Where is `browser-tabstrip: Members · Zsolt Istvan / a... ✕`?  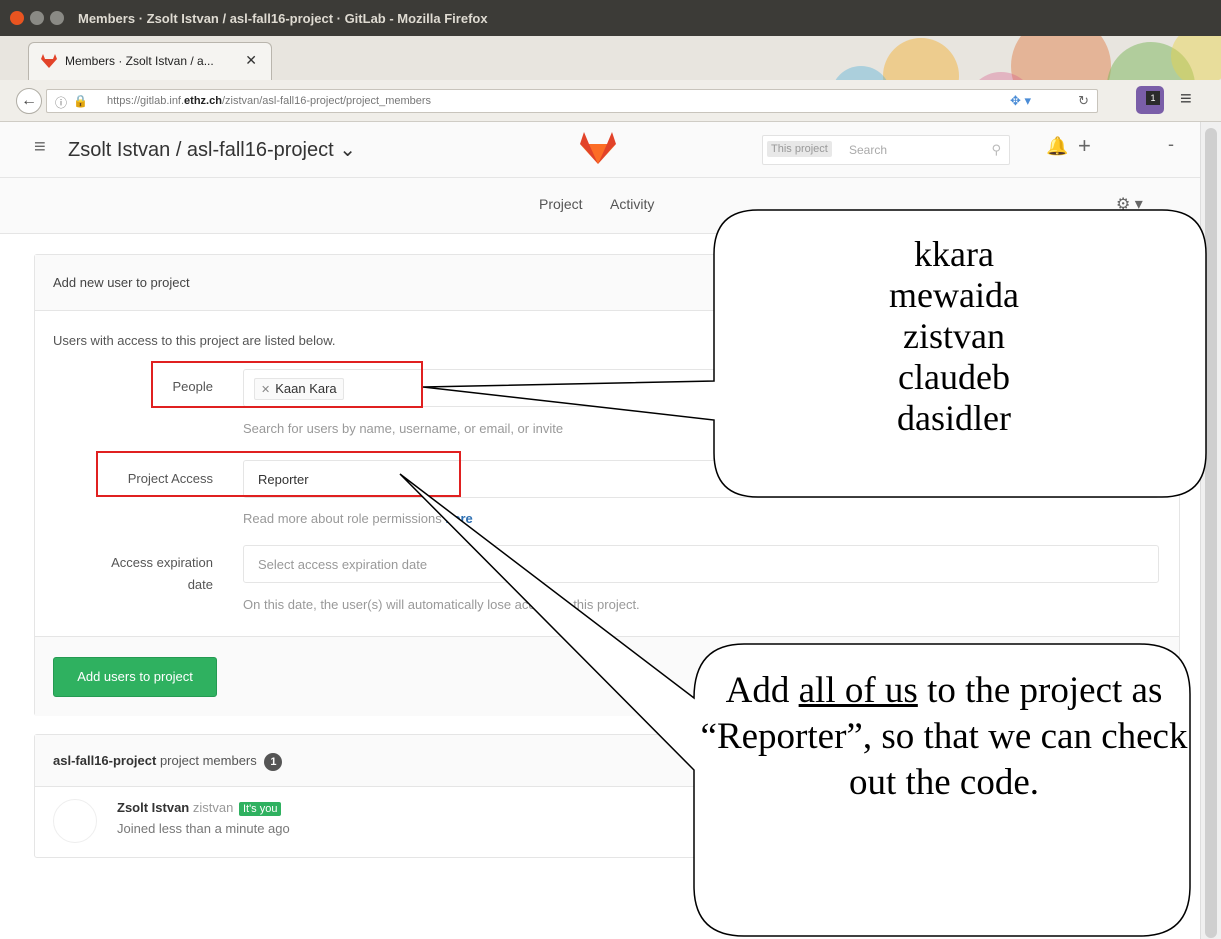 browser-tabstrip: Members · Zsolt Istvan / a... ✕ is located at coordinates (610, 58).